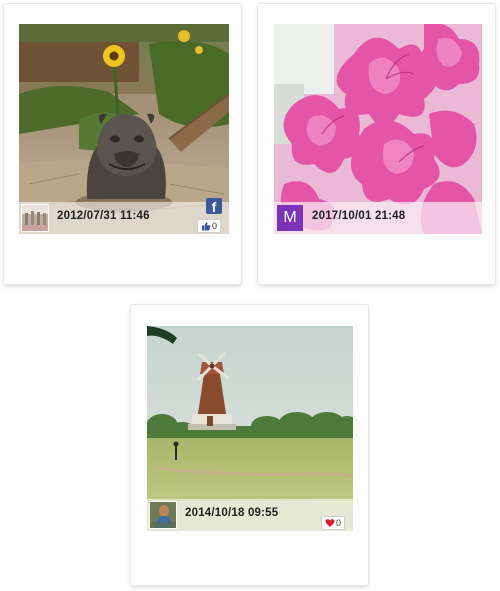 This screenshot has height=591, width=500. Describe the element at coordinates (250, 428) in the screenshot. I see `photo-windmill-park: 2014/10/18 09:55 0` at that location.